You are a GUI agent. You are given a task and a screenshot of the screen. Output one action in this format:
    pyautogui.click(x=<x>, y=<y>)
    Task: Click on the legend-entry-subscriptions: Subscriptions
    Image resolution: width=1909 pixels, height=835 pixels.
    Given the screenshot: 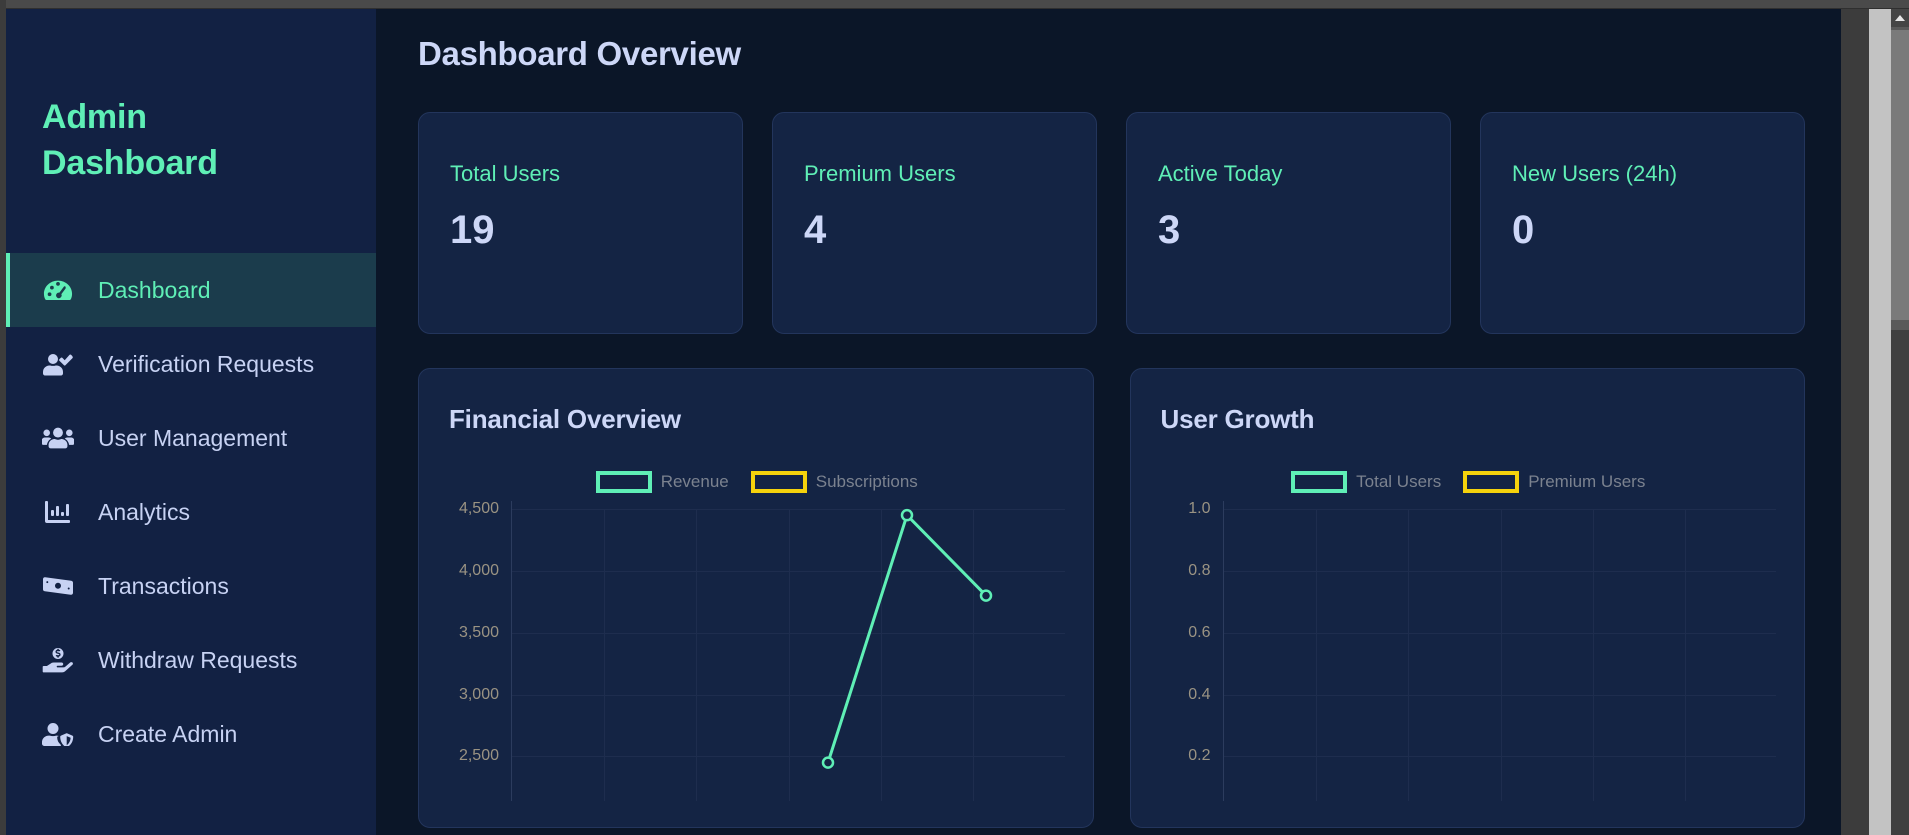 What is the action you would take?
    pyautogui.click(x=834, y=482)
    